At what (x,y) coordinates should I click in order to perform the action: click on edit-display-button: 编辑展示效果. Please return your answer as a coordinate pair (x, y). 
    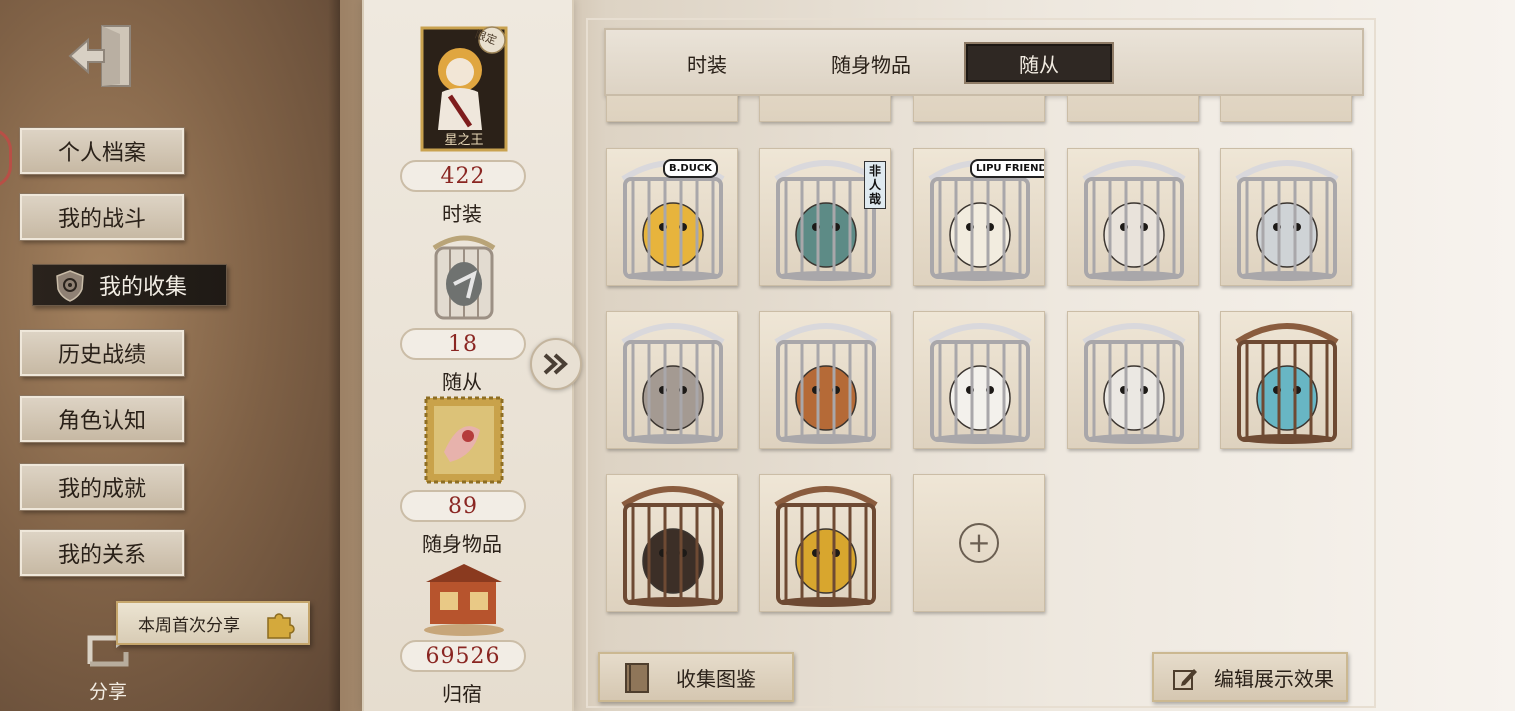
    Looking at the image, I should click on (1250, 677).